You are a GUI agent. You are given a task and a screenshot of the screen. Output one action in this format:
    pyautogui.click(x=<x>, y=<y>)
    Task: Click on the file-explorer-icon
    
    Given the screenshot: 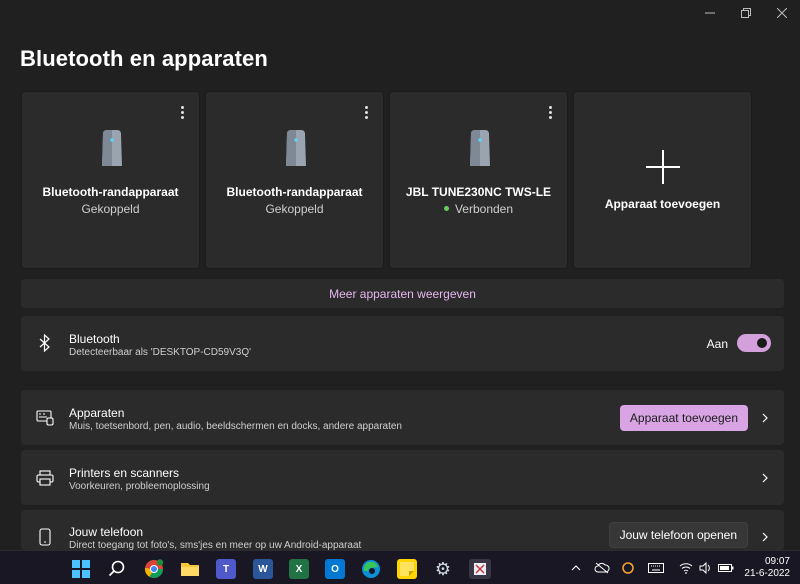 What is the action you would take?
    pyautogui.click(x=190, y=569)
    